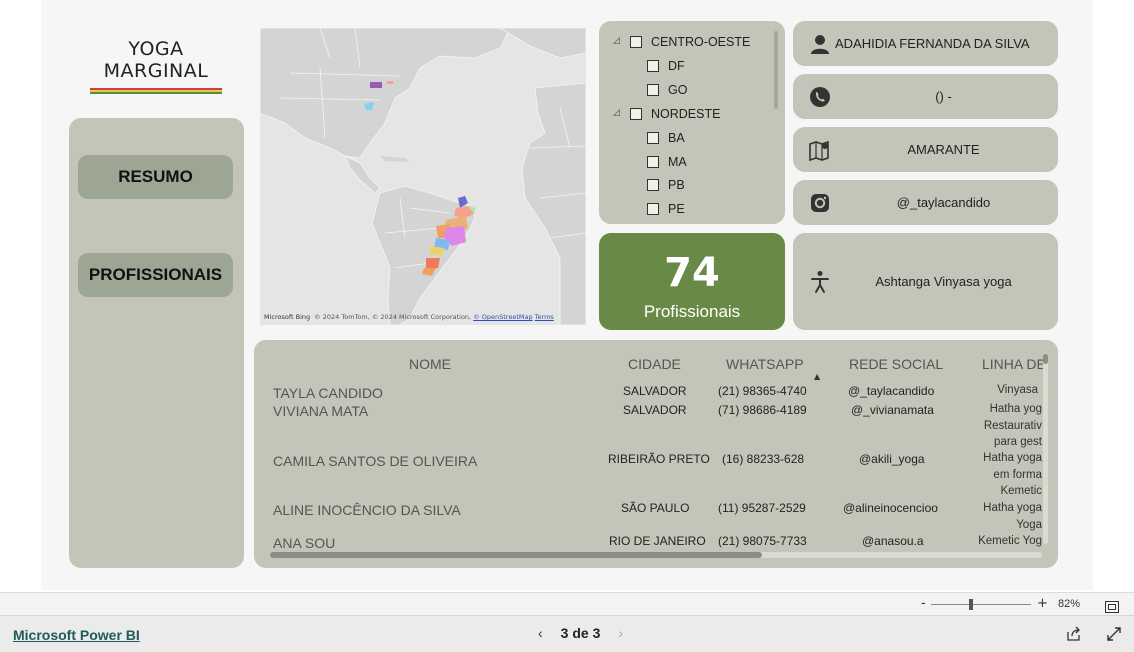 The height and width of the screenshot is (652, 1134). Describe the element at coordinates (367, 510) in the screenshot. I see `table-cell-nome: ALINE INOCÊNCIO DA SILVA` at that location.